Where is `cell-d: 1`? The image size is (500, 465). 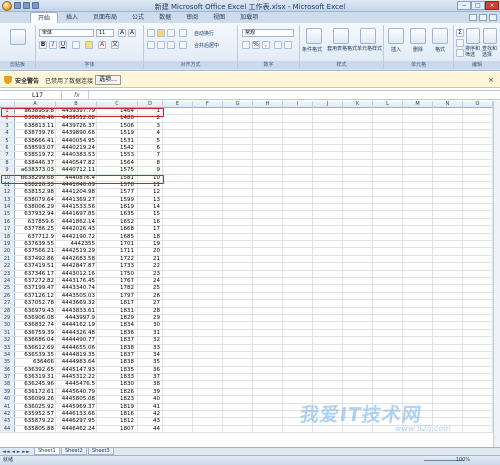
cell-d: 1 is located at coordinates (150, 111).